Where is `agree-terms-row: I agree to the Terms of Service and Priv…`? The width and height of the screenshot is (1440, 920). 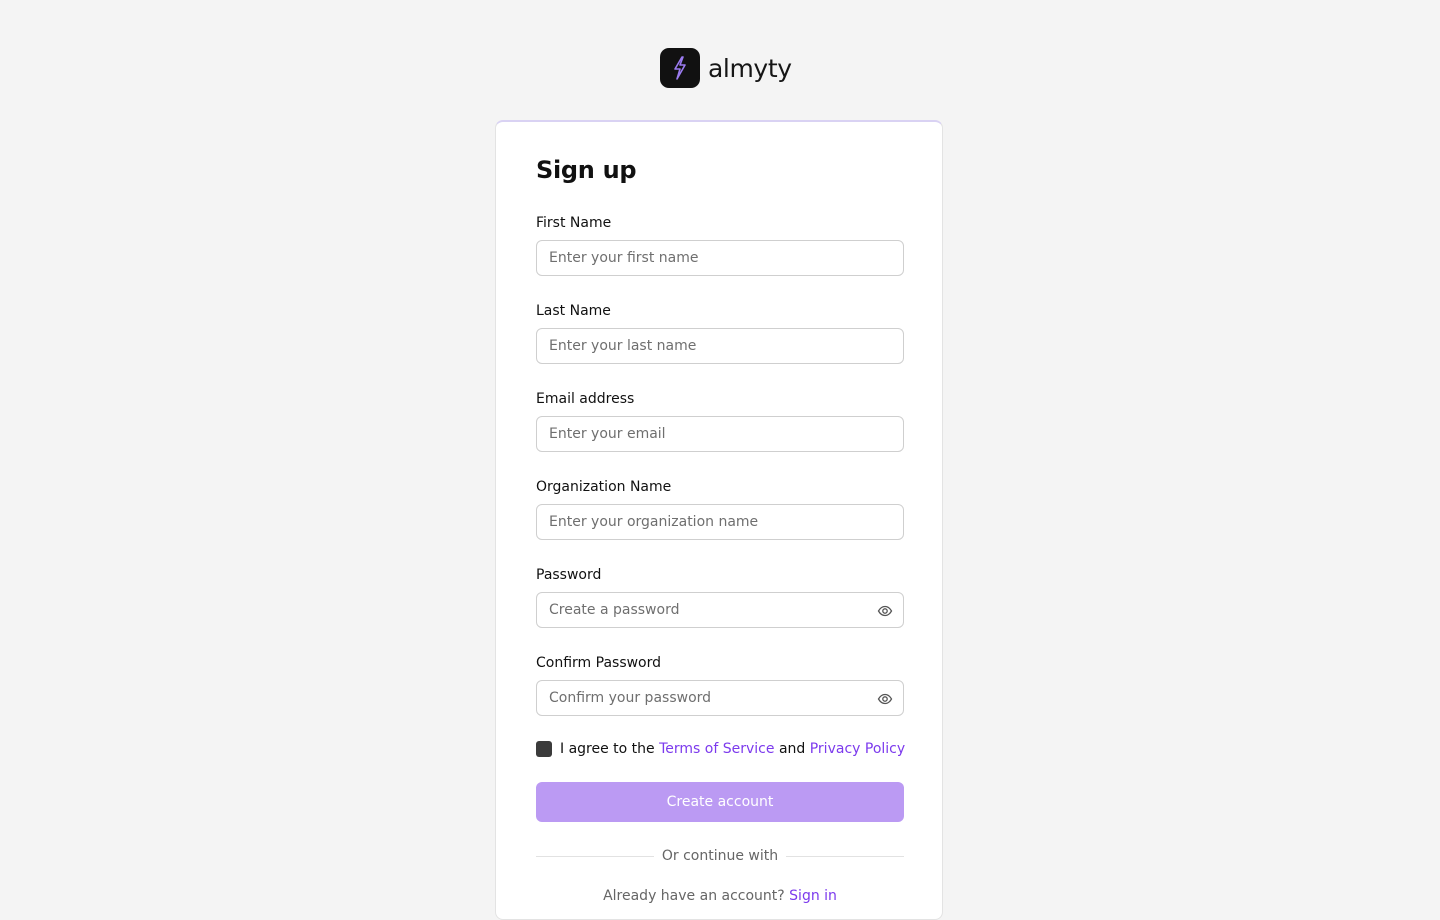 agree-terms-row: I agree to the Terms of Service and Priv… is located at coordinates (726, 749).